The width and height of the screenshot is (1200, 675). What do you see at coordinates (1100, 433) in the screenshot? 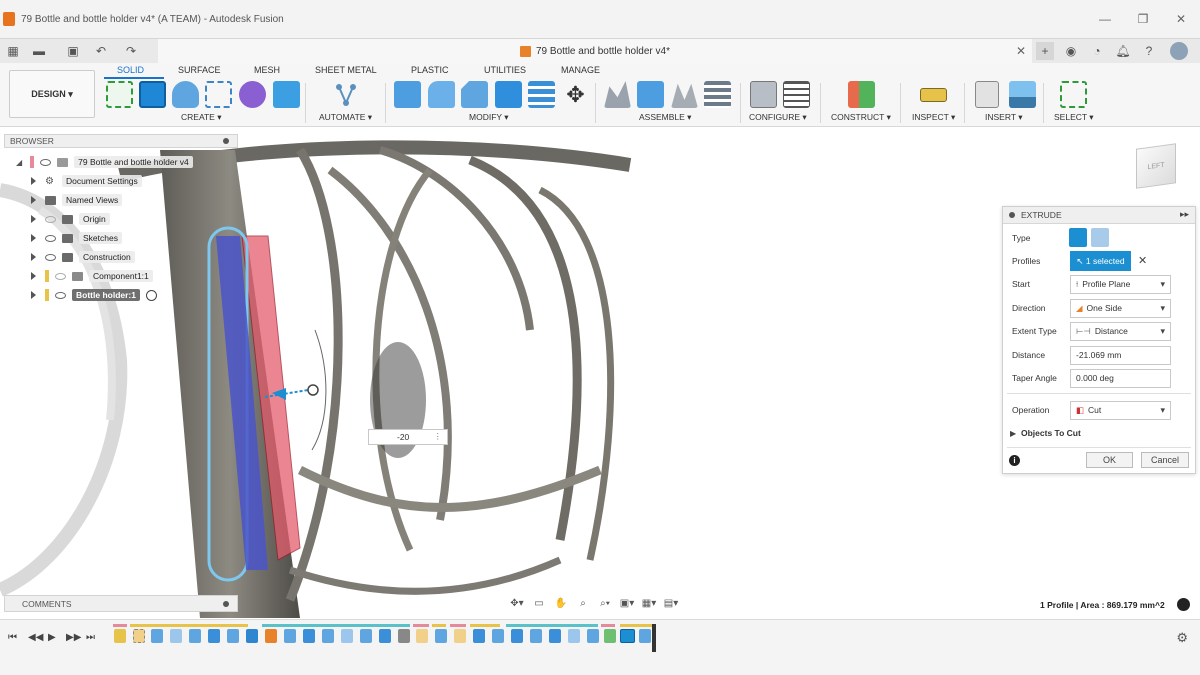
I see `objects-to-cut-row: ▶ Objects To Cut` at bounding box center [1100, 433].